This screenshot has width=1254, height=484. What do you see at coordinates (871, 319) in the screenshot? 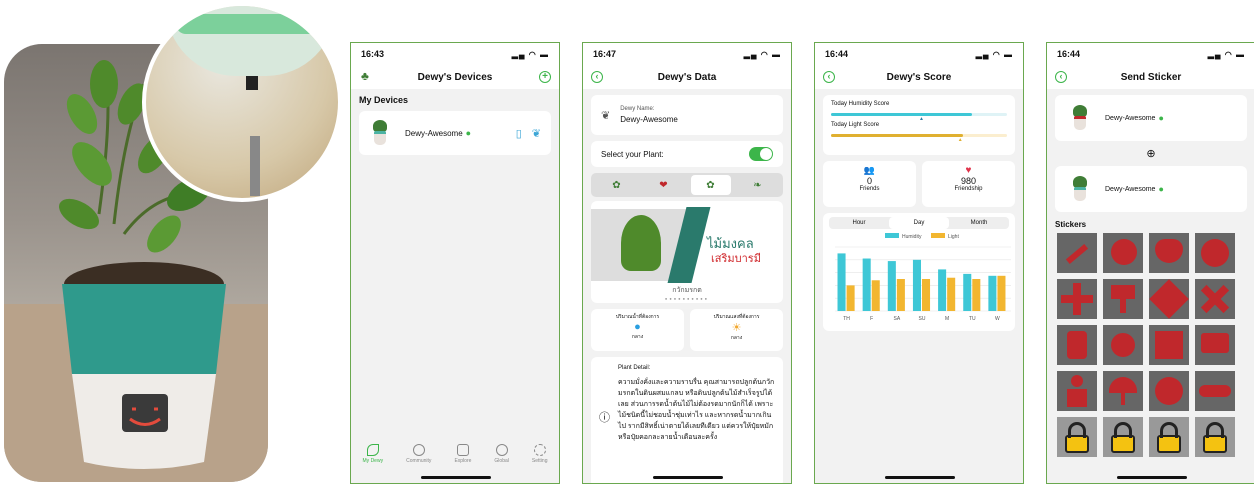
I see `x-tick-label: F` at bounding box center [871, 319].